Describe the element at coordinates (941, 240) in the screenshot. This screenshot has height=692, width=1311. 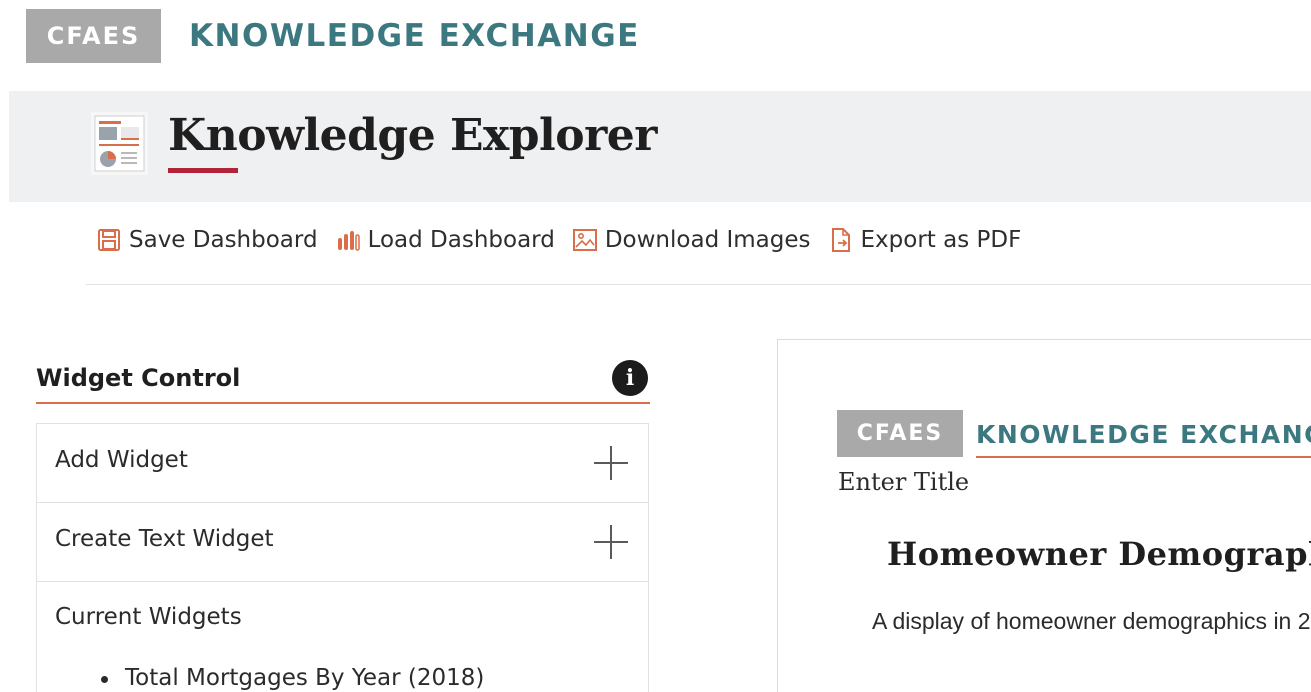
I see `export-pdf-label: Export as PDF` at that location.